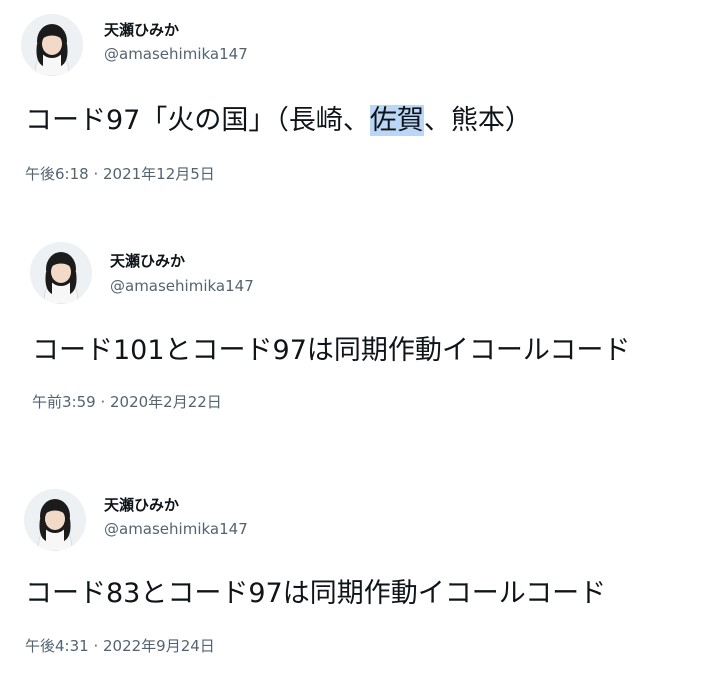 The image size is (728, 682). I want to click on tweet-text: コード101とコード97は同期作動イコールコード, so click(331, 350).